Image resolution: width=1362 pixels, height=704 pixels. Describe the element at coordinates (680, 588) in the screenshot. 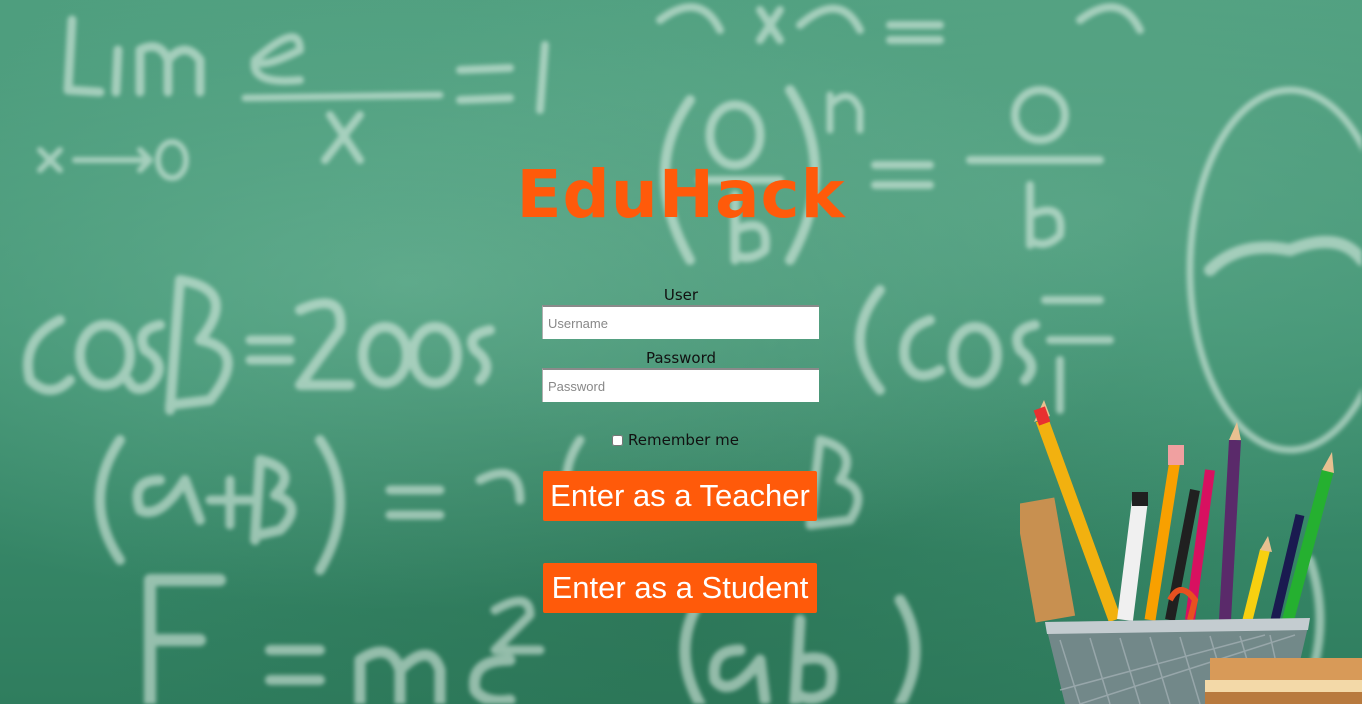

I see `enter-as-student-button: Enter as a Student` at that location.